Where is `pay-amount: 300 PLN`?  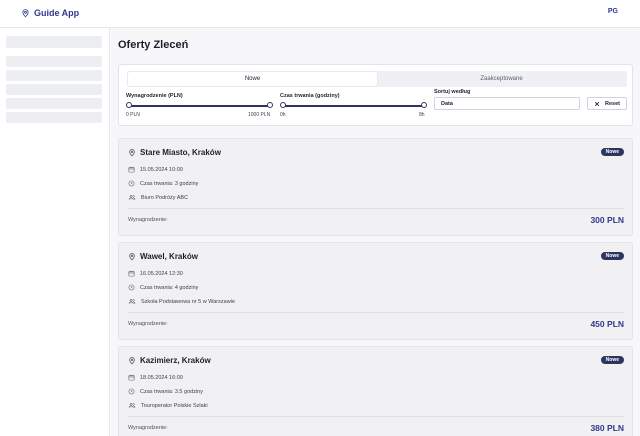
pay-amount: 300 PLN is located at coordinates (607, 220).